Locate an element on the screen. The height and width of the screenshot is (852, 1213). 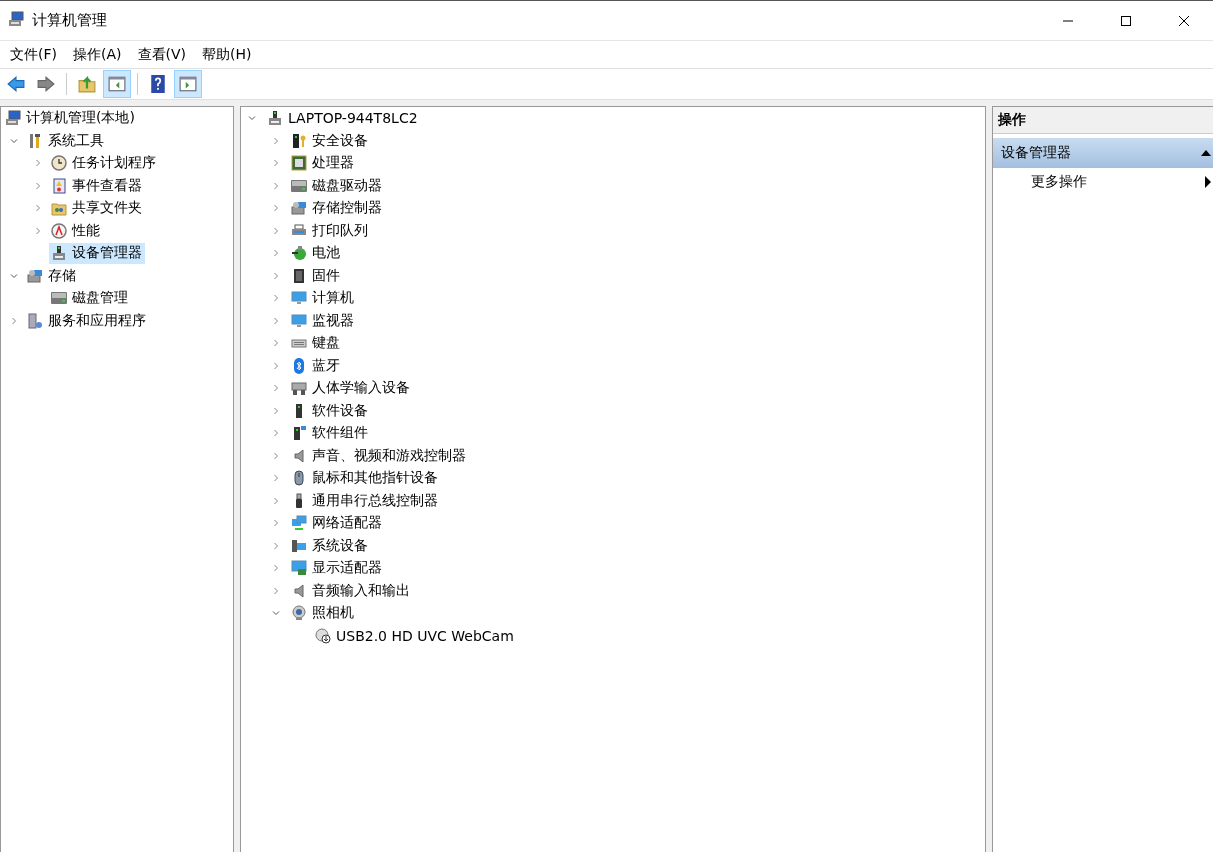
tree-item: 打印队列 is located at coordinates (330, 231).